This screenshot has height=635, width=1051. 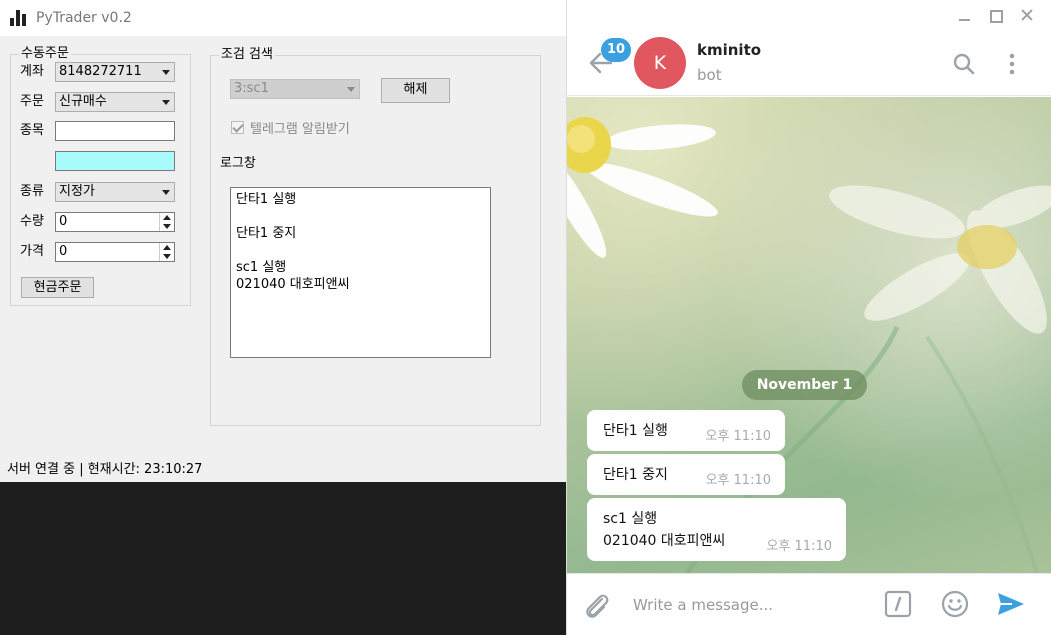 What do you see at coordinates (115, 131) in the screenshot?
I see `stock-code-input` at bounding box center [115, 131].